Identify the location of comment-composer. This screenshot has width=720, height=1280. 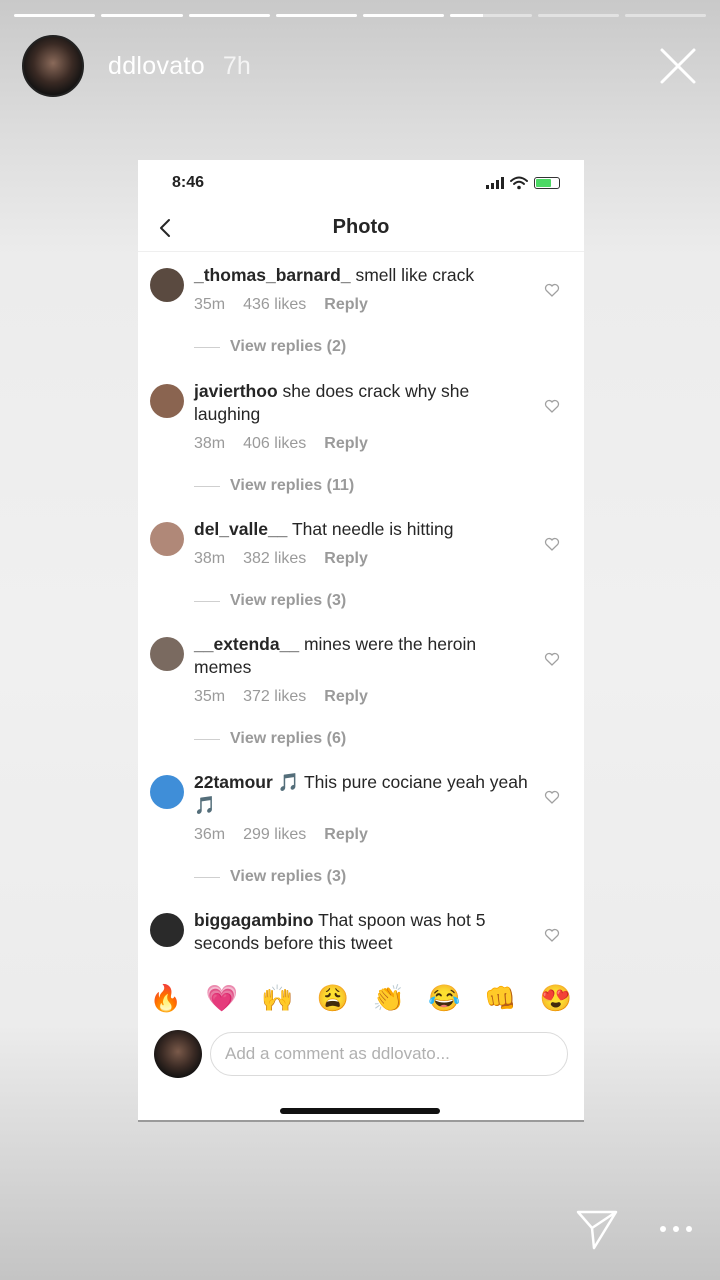
(361, 1054).